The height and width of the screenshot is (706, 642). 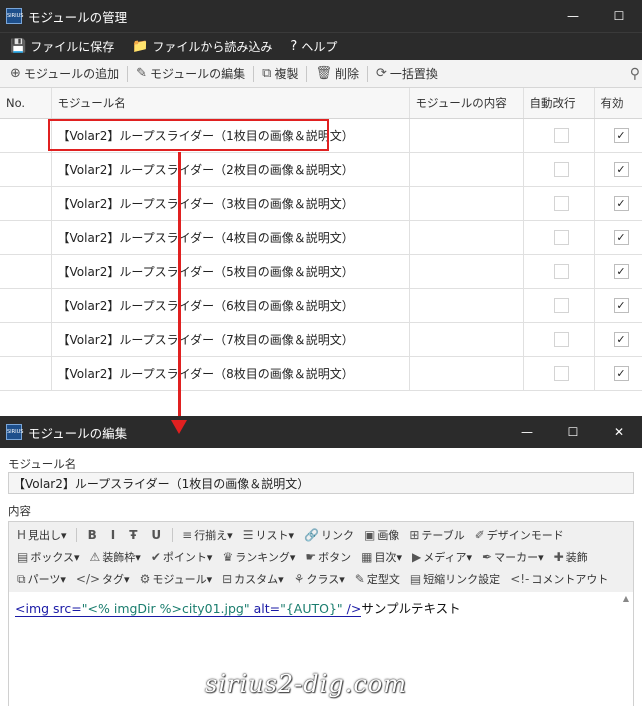 What do you see at coordinates (321, 135) in the screenshot?
I see `table-row: 【Volar2】ループスライダー（1枚目の画像＆説明文） ✓` at bounding box center [321, 135].